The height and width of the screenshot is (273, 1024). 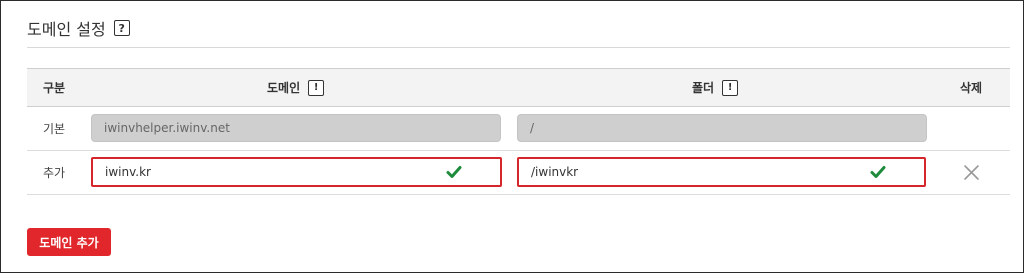 I want to click on help-icon: ?, so click(x=121, y=28).